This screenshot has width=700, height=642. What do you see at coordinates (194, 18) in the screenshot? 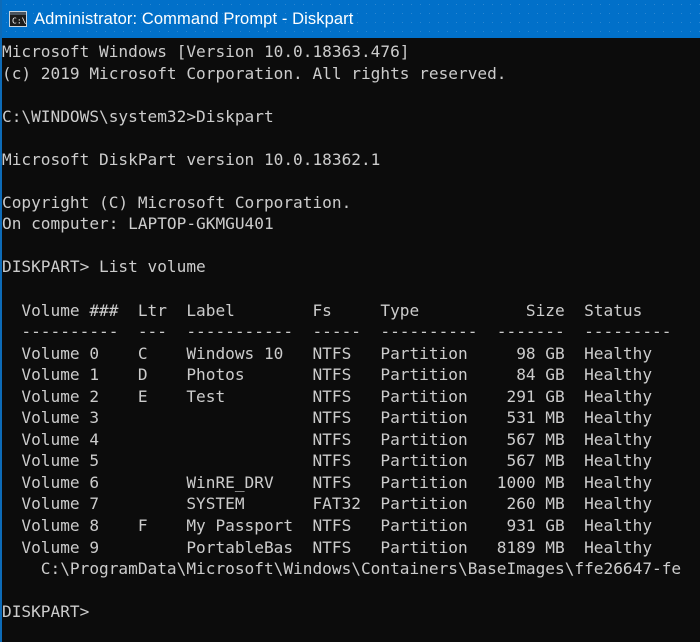
I see `window-title: Administrator: Command Prompt - Diskpart` at bounding box center [194, 18].